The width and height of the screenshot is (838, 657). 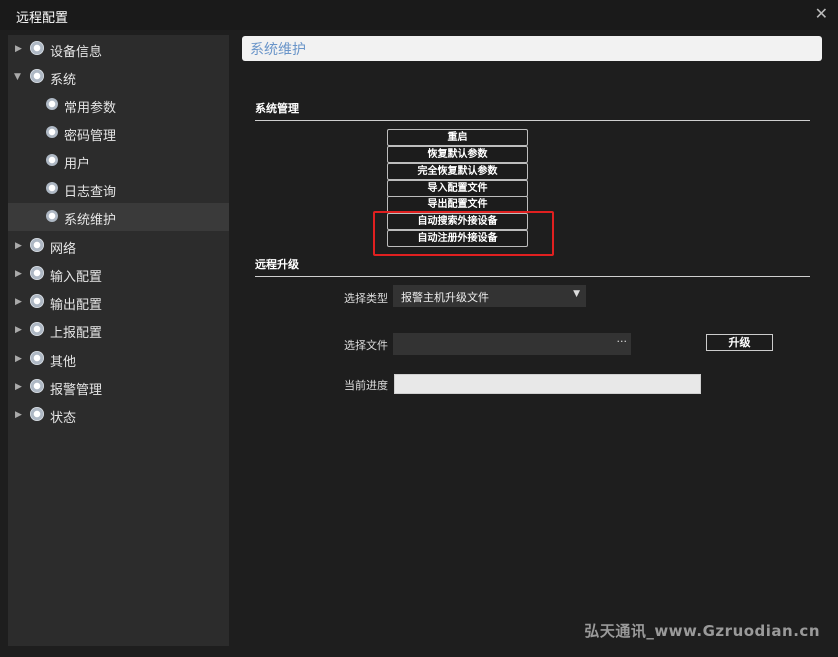 I want to click on page-title: 系统维护, so click(x=278, y=50).